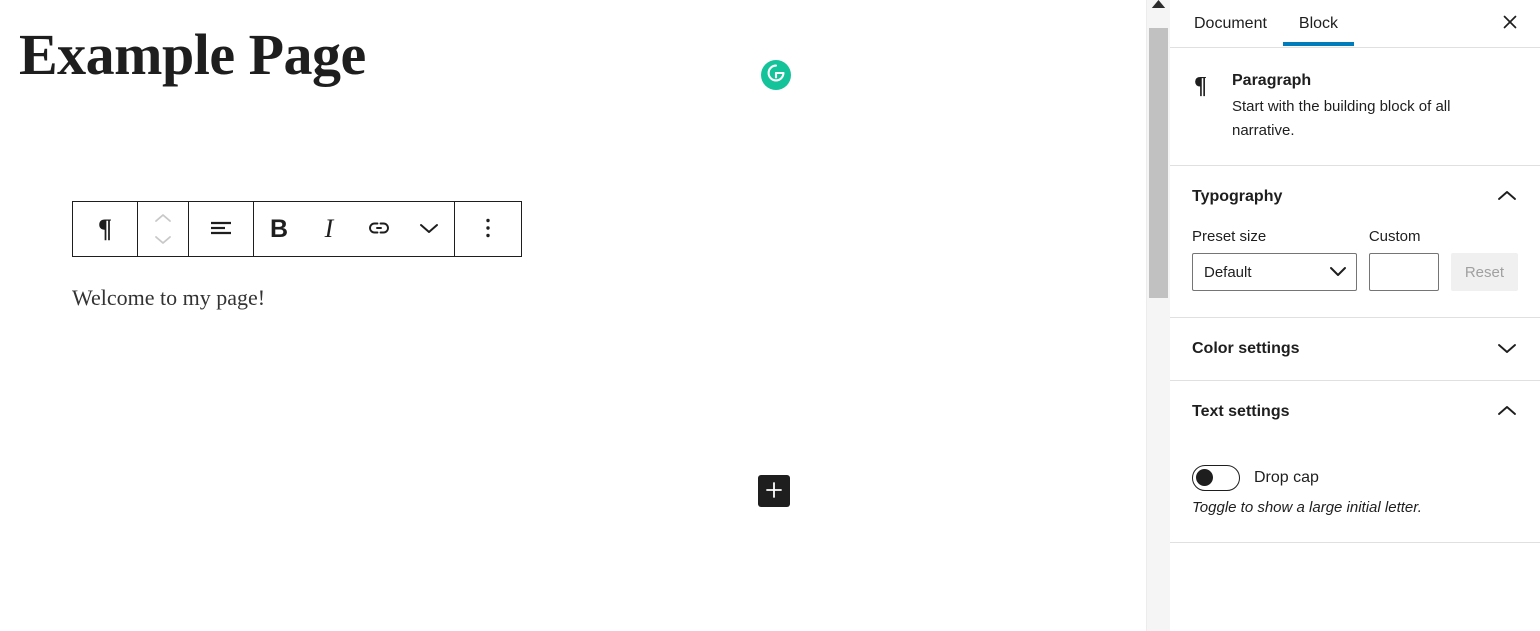 Image resolution: width=1540 pixels, height=631 pixels. I want to click on align-left-icon, so click(221, 229).